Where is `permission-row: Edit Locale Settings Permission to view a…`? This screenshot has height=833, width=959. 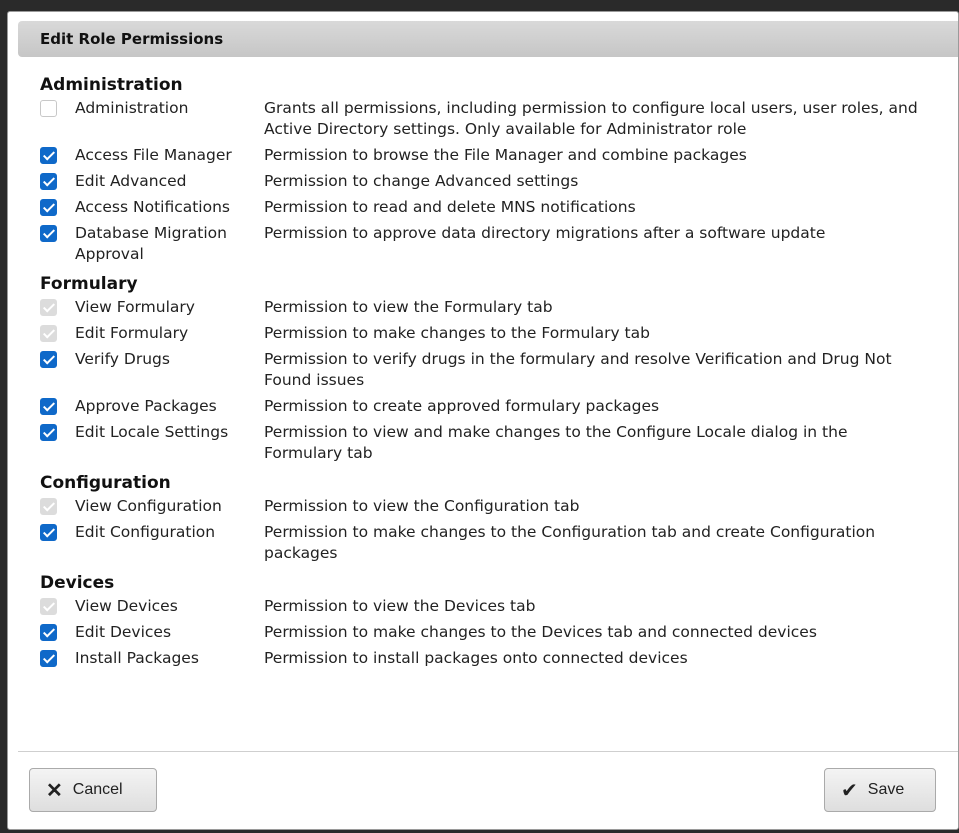
permission-row: Edit Locale Settings Permission to view a… is located at coordinates (495, 443).